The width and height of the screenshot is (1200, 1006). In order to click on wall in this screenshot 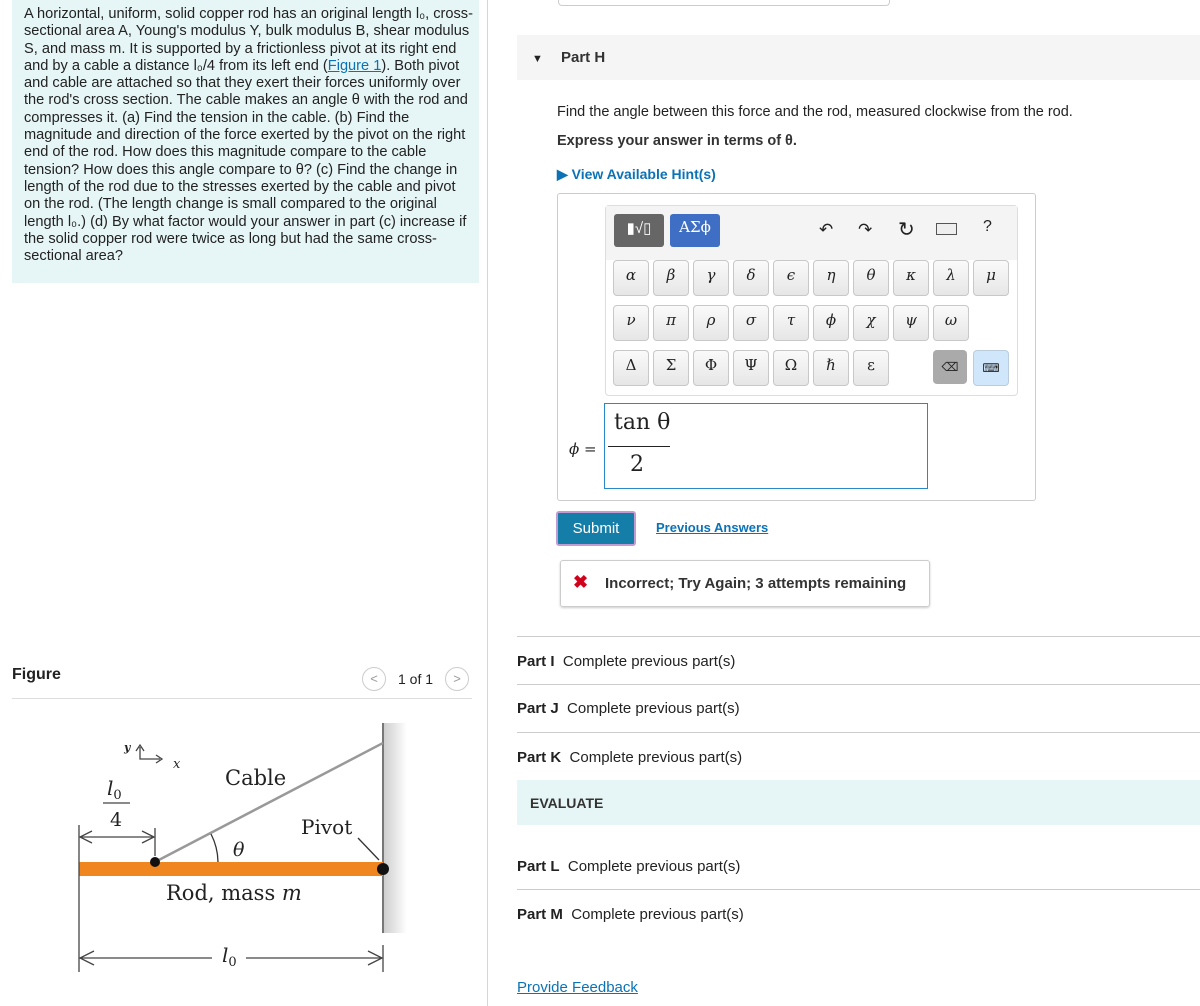, I will do `click(395, 828)`.